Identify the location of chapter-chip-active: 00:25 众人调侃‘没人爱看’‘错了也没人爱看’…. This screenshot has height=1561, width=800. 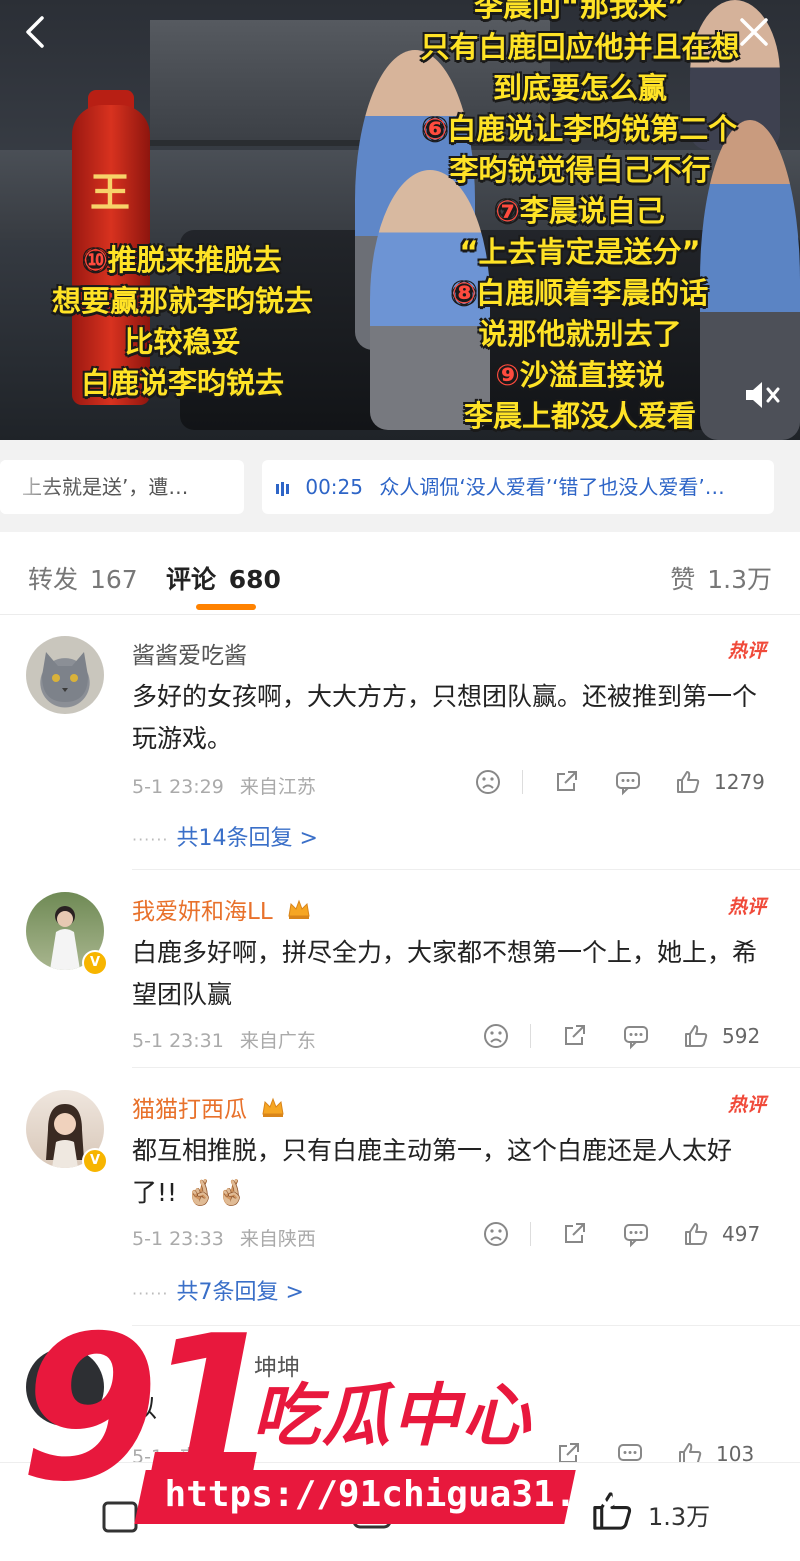
(518, 487).